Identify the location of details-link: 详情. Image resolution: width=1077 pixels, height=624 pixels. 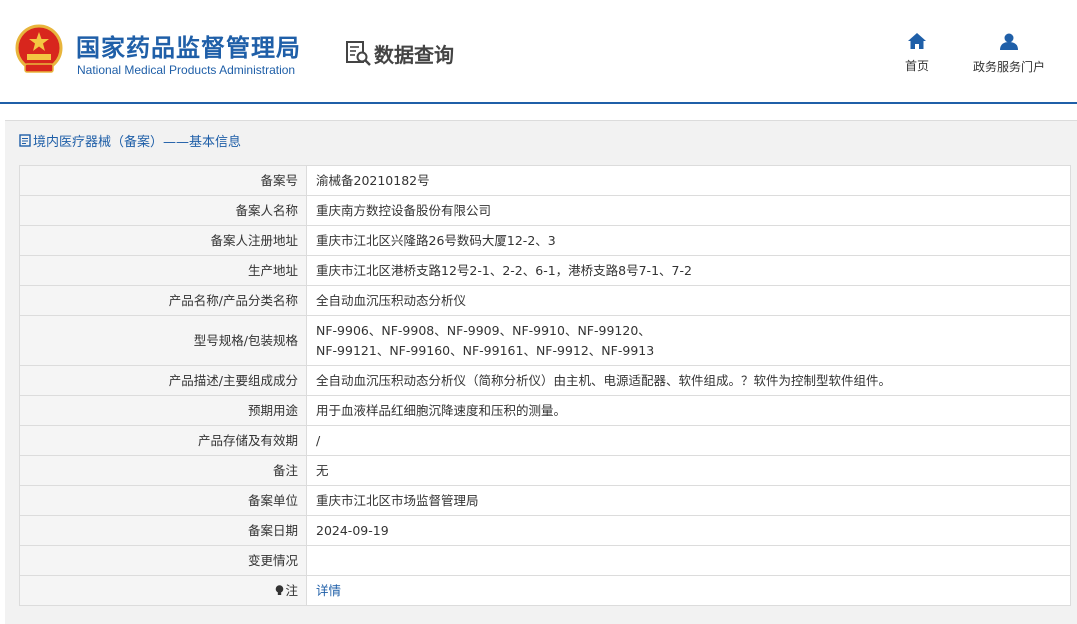
(328, 590).